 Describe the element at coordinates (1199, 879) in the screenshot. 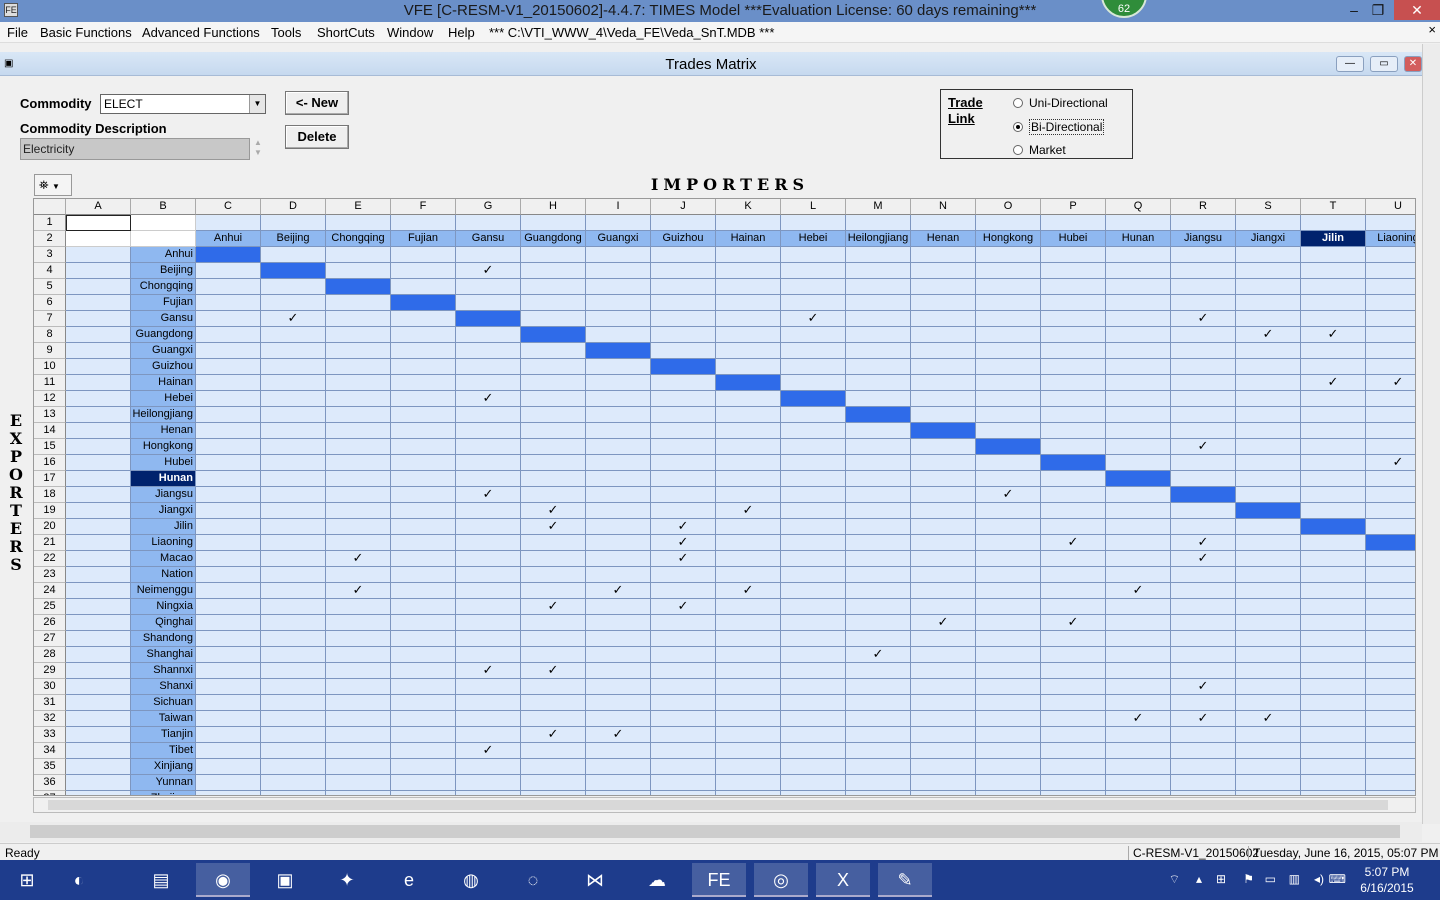

I see `tray-arrow-icon: ▴` at that location.